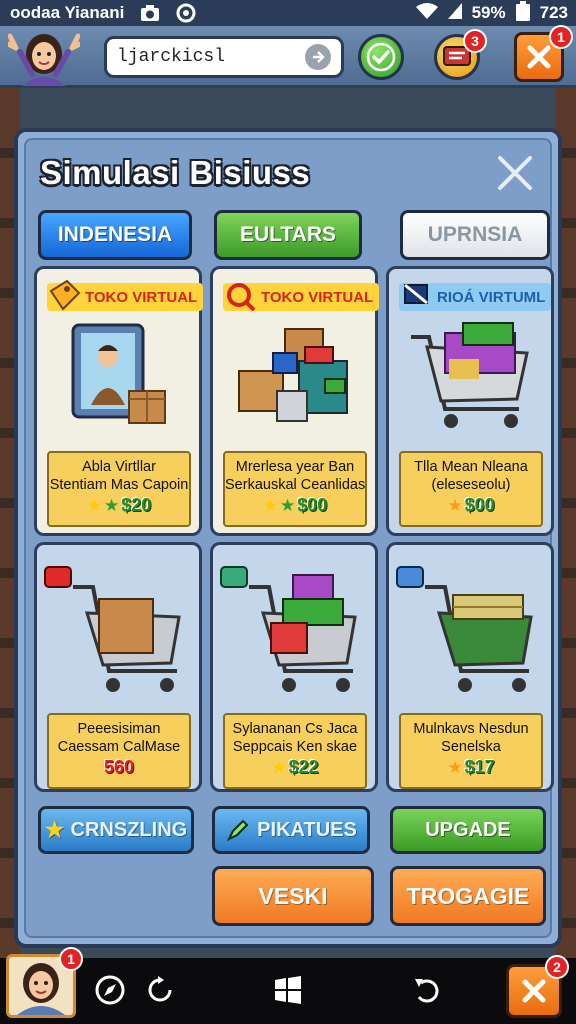  Describe the element at coordinates (171, 57) in the screenshot. I see `search-value: ljarckicsl` at that location.